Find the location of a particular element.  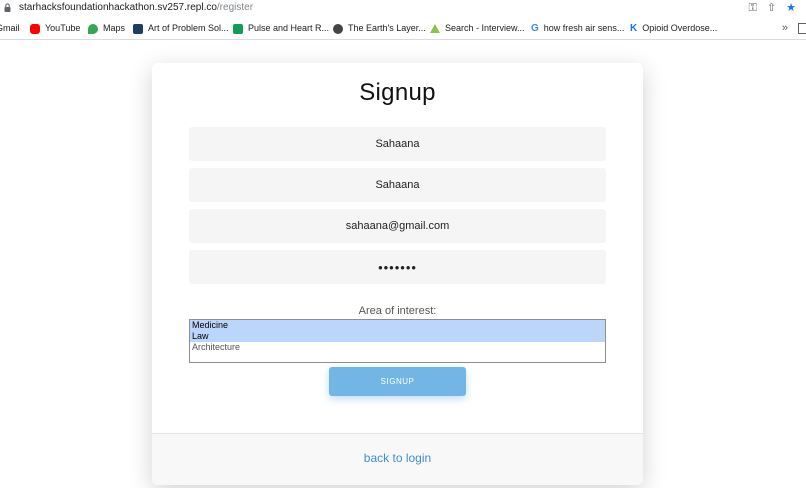

share-icon: ⇧ is located at coordinates (771, 8).